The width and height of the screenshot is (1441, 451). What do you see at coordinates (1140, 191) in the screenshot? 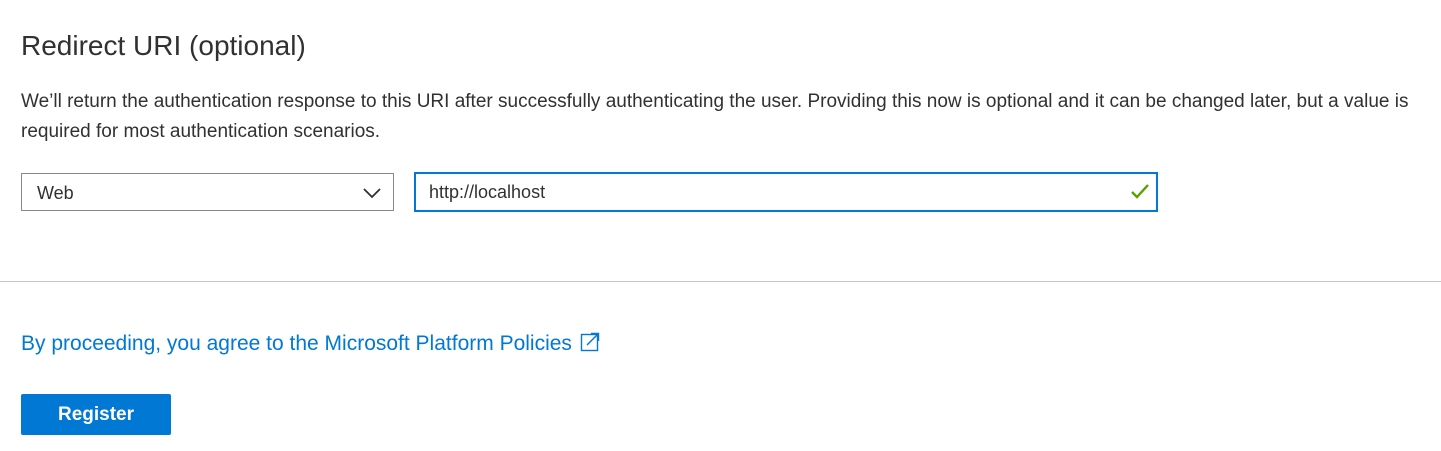
I see `check-icon` at bounding box center [1140, 191].